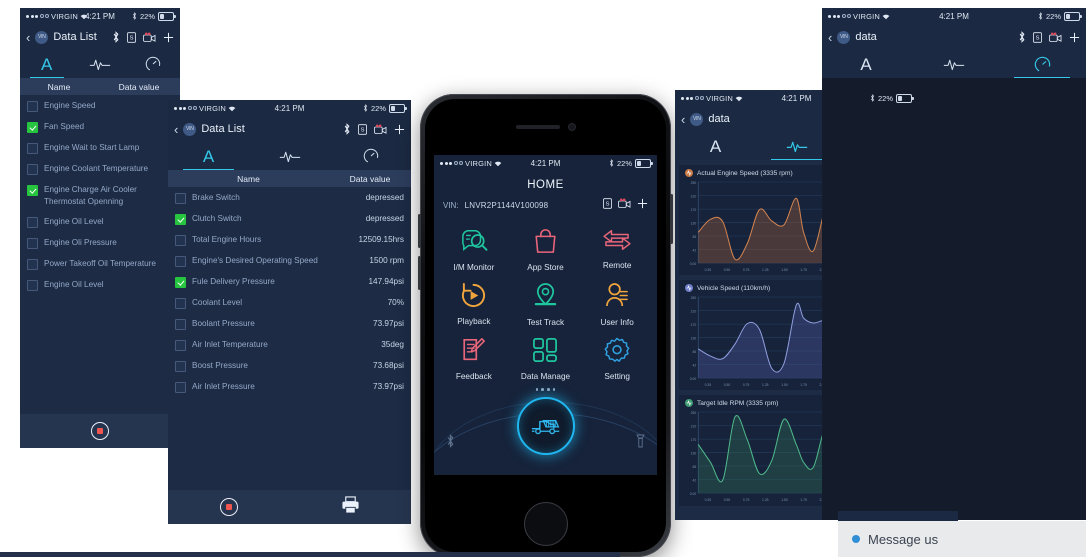 This screenshot has height=557, width=1086. Describe the element at coordinates (289, 344) in the screenshot. I see `table-row: Air Inlet Temperature 35deg` at that location.